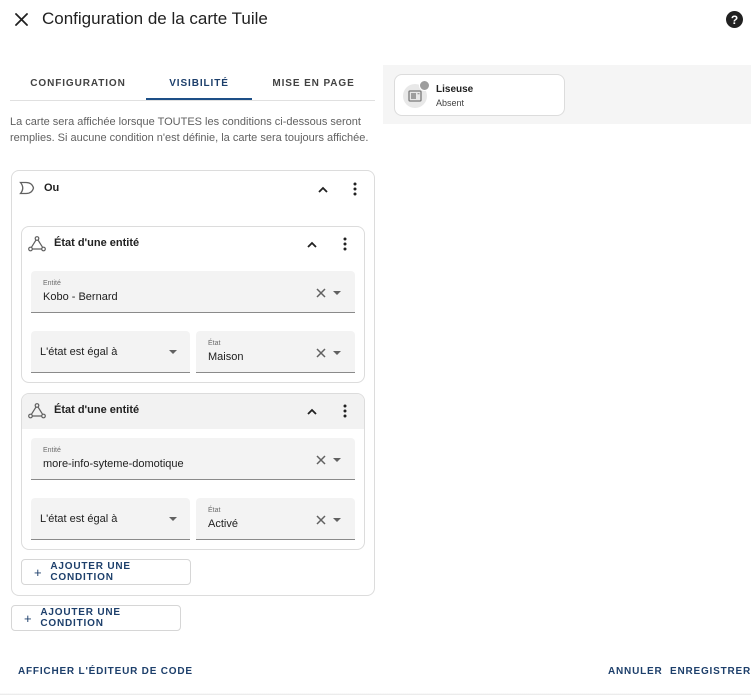 This screenshot has width=751, height=695. I want to click on tab-layout: MISE EN PAGE, so click(313, 83).